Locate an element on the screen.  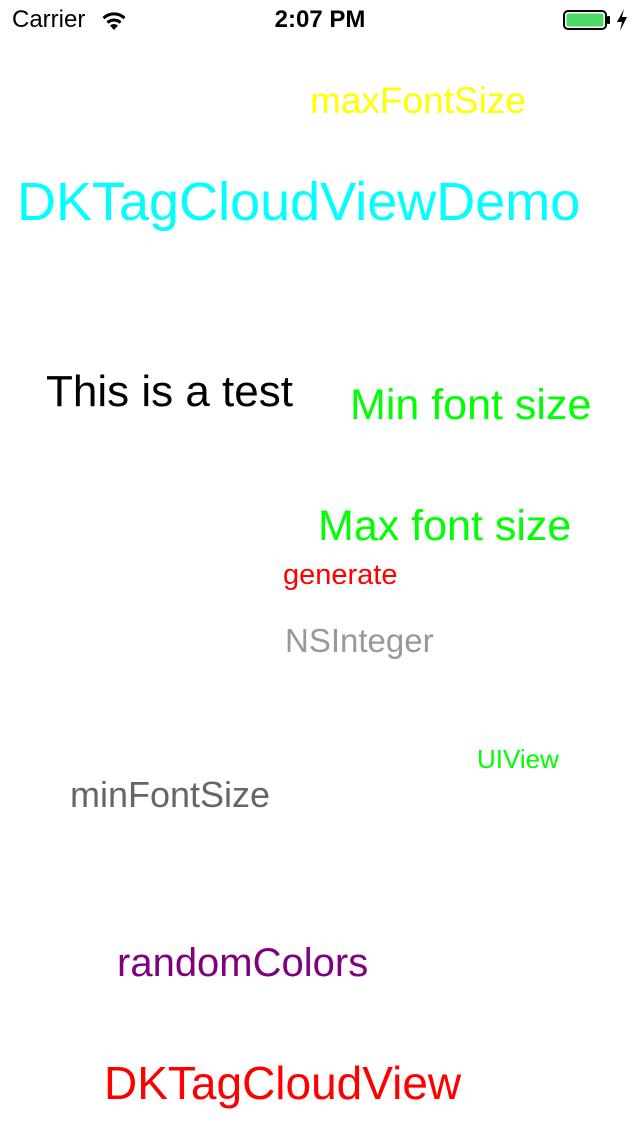
tag-uiview: UIView is located at coordinates (518, 759).